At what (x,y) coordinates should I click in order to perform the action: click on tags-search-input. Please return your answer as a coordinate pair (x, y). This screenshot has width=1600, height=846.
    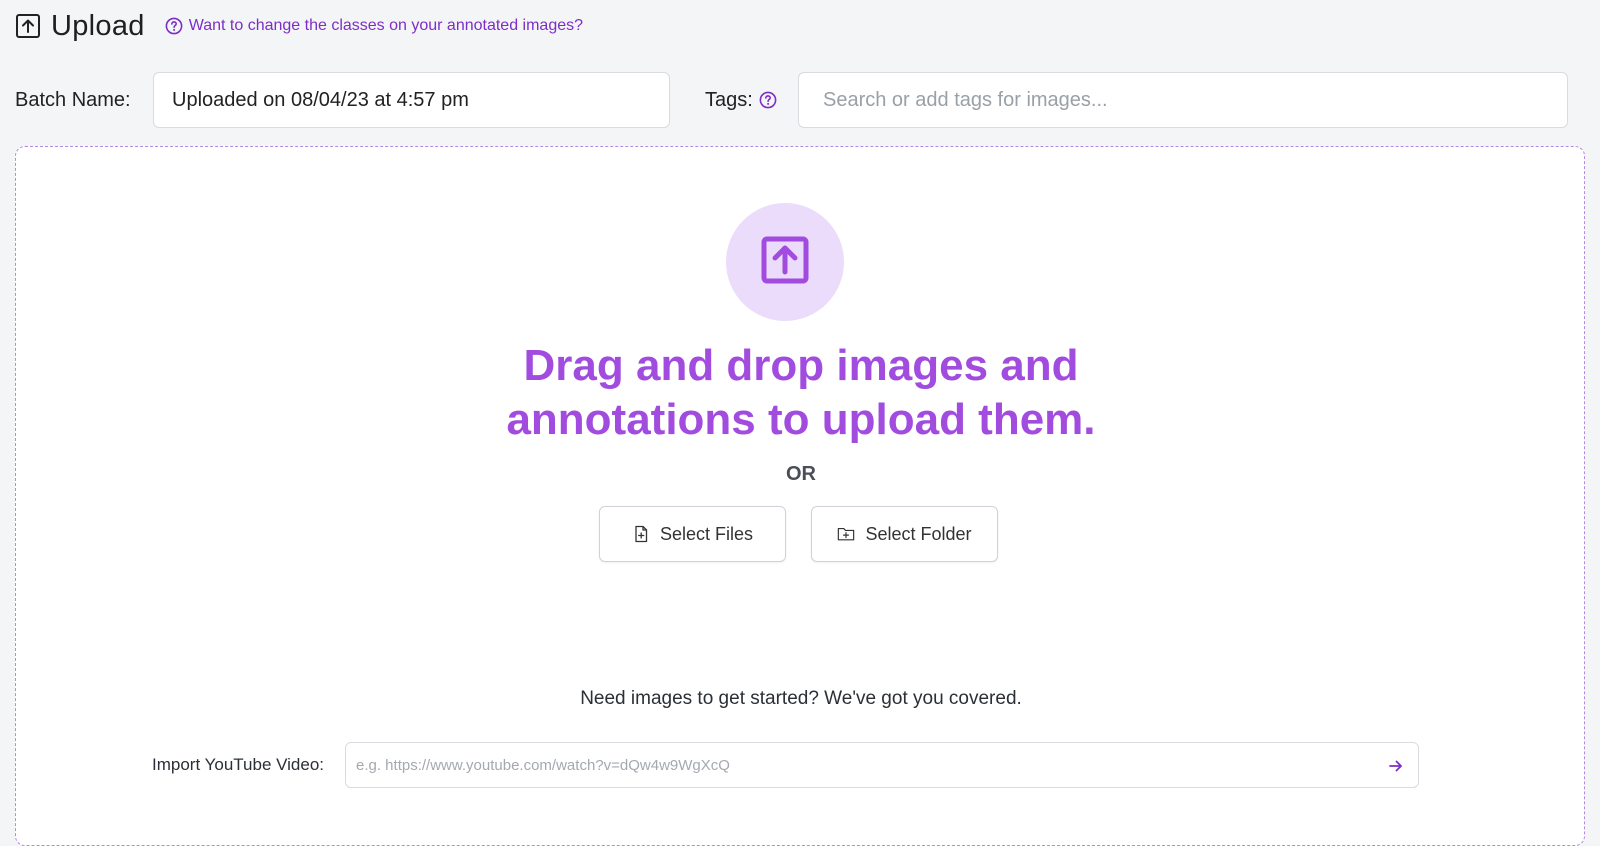
    Looking at the image, I should click on (1183, 100).